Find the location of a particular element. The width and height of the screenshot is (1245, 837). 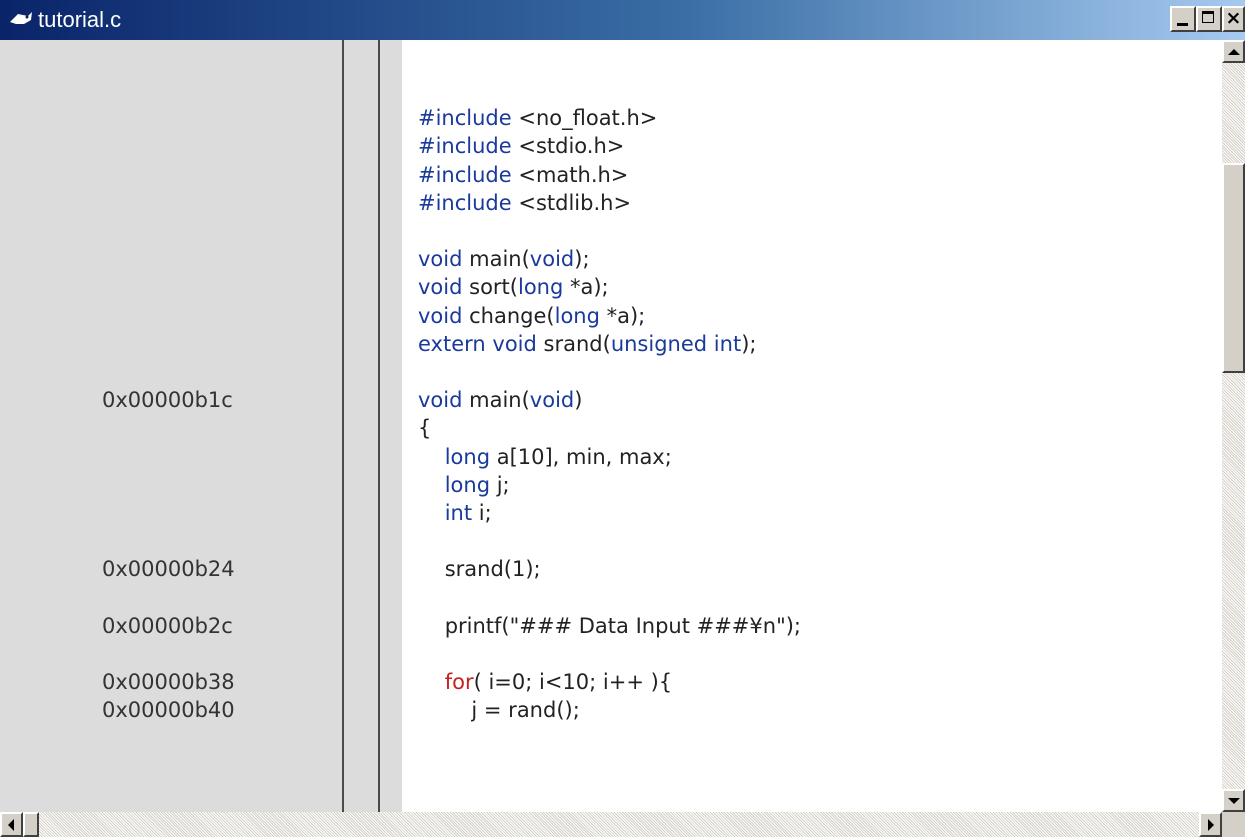

code-line: #include <math.h> is located at coordinates (523, 175).